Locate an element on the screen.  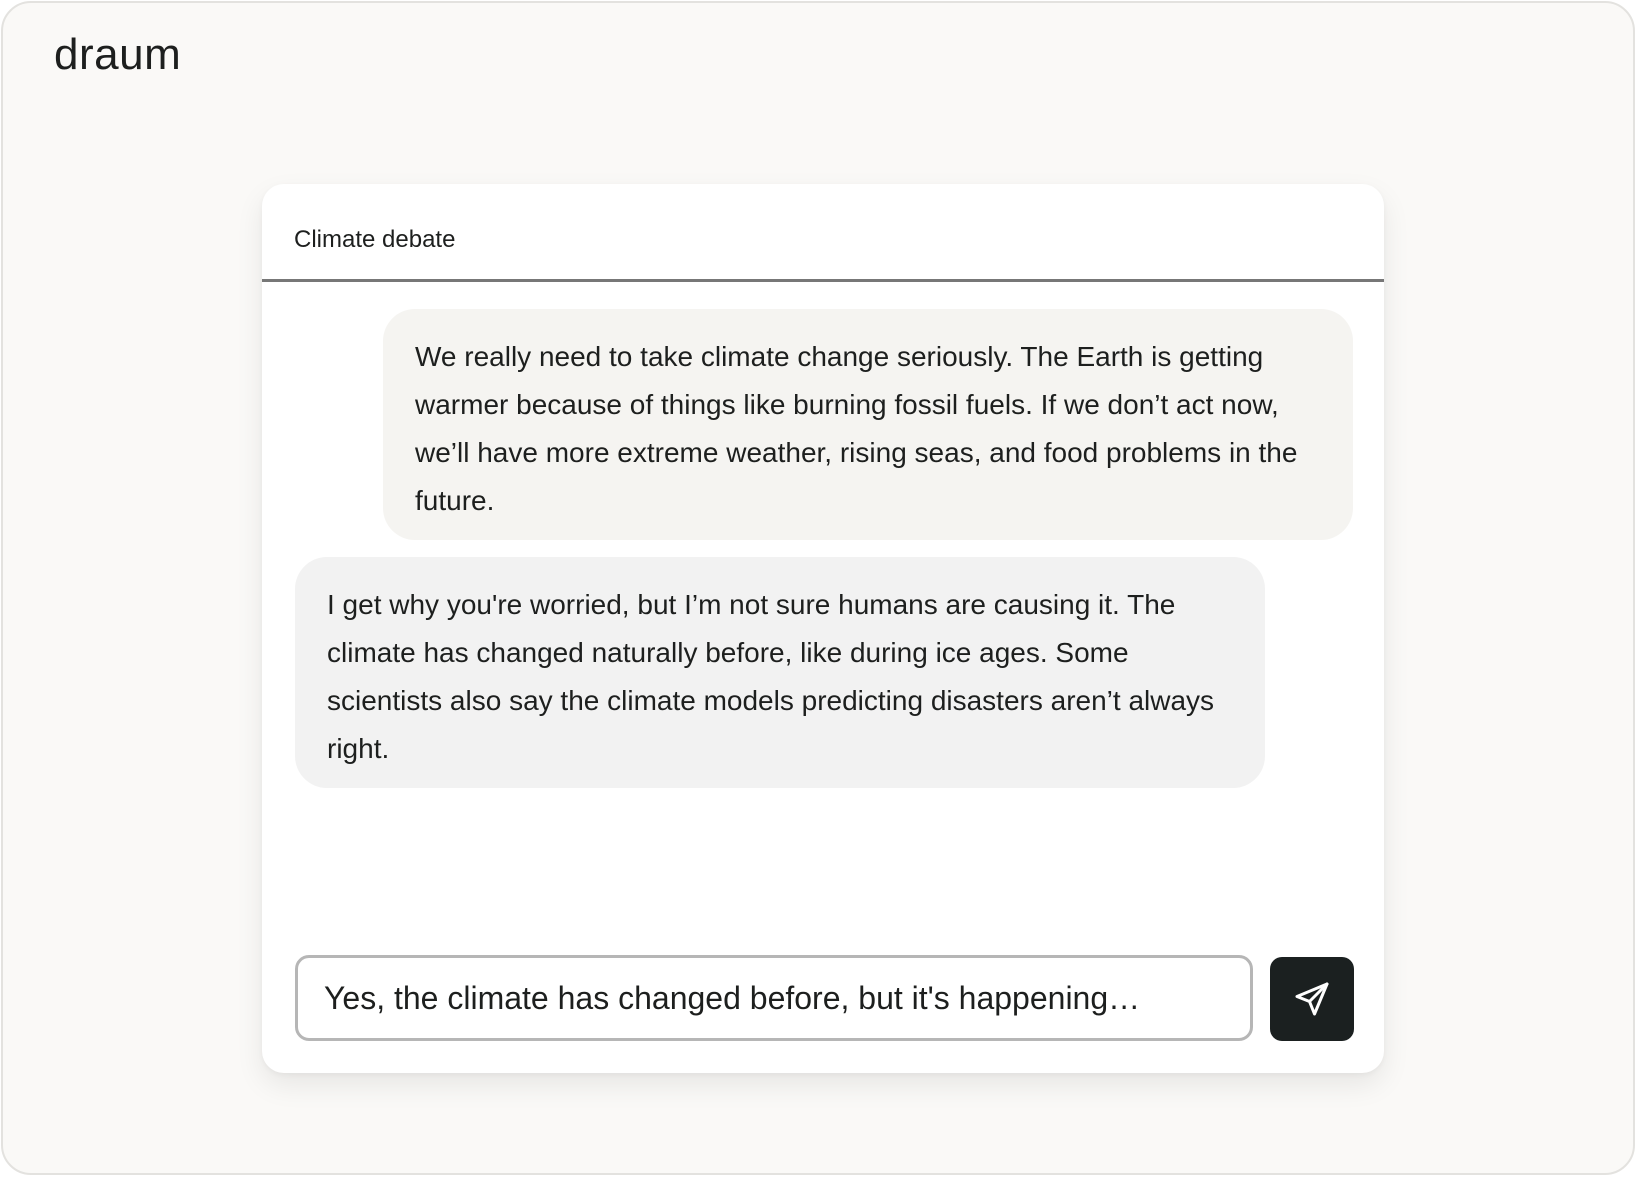
message-input is located at coordinates (774, 998).